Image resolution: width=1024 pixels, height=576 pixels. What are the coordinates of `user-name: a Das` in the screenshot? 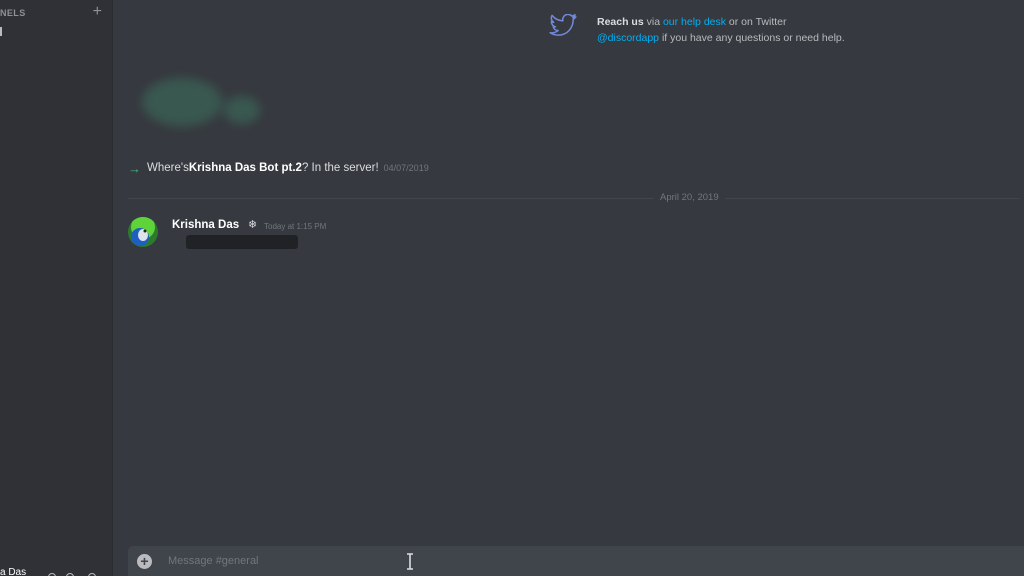 It's located at (13, 571).